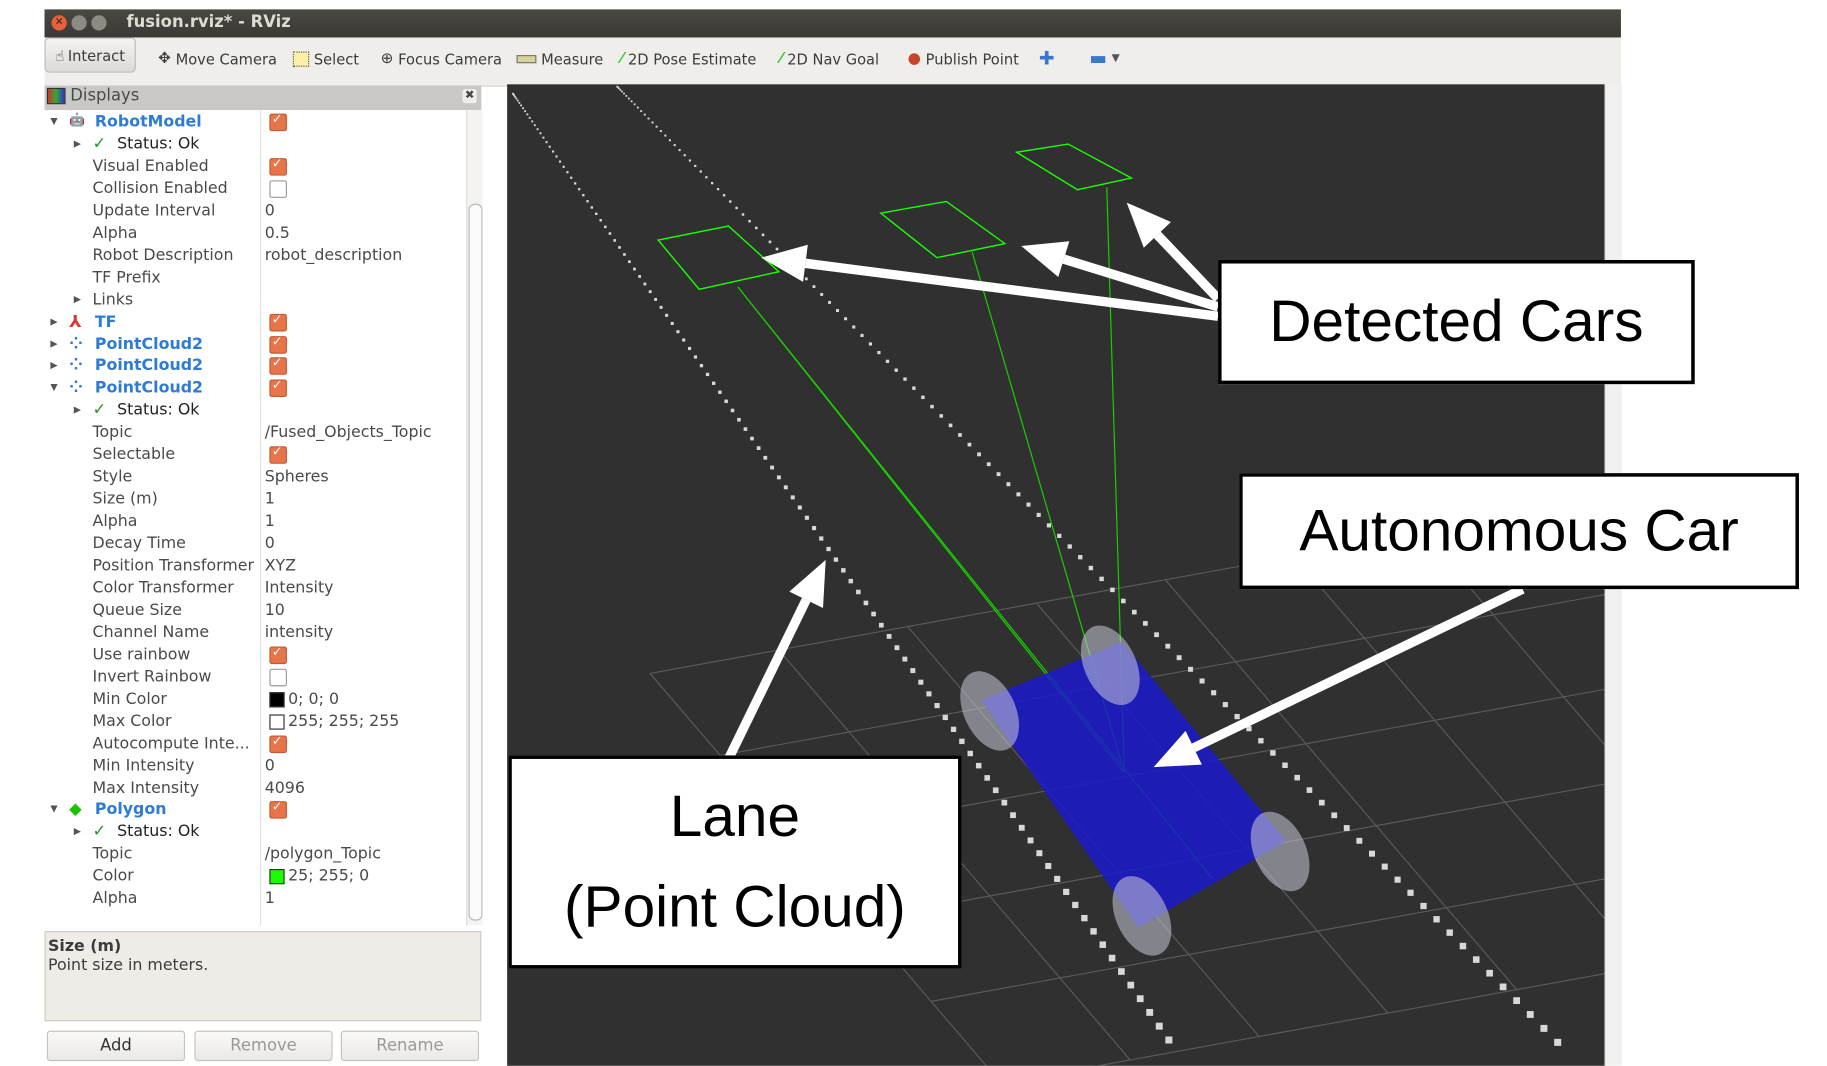  Describe the element at coordinates (323, 854) in the screenshot. I see `row-value: /polygon_Topic` at that location.